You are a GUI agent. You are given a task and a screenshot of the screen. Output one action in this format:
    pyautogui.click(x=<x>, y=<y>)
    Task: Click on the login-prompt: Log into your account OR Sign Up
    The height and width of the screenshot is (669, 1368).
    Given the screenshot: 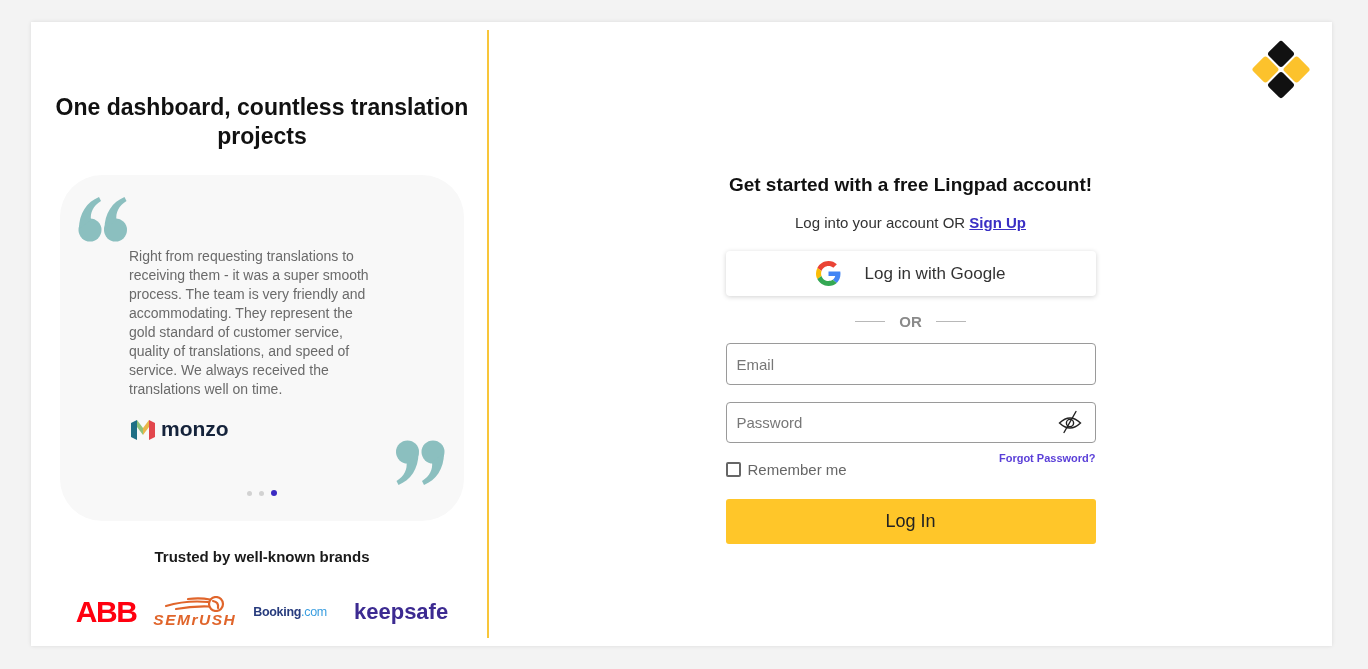 What is the action you would take?
    pyautogui.click(x=910, y=223)
    